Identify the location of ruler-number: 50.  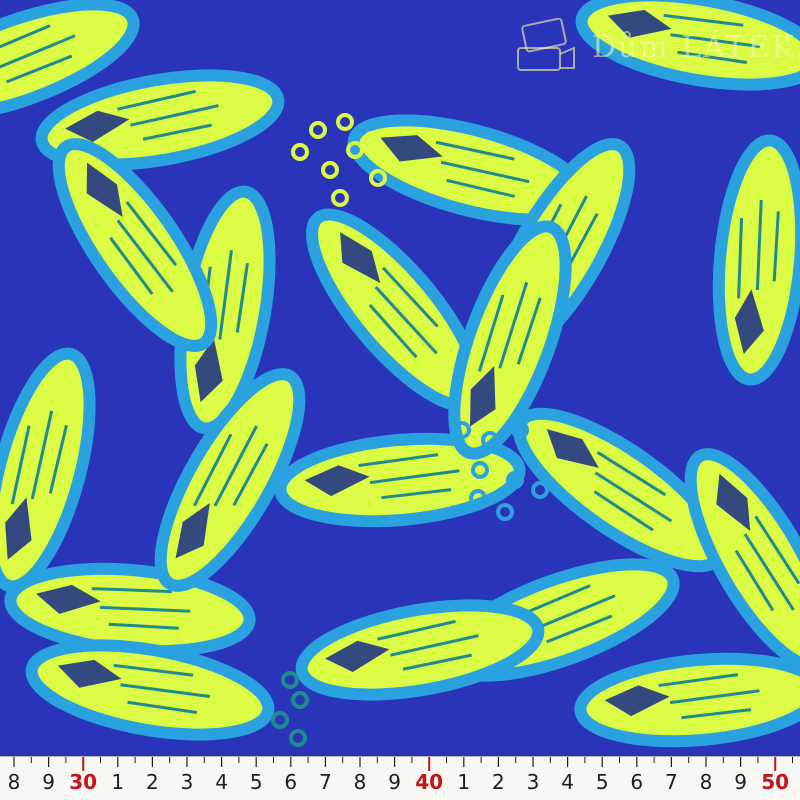
(775, 782).